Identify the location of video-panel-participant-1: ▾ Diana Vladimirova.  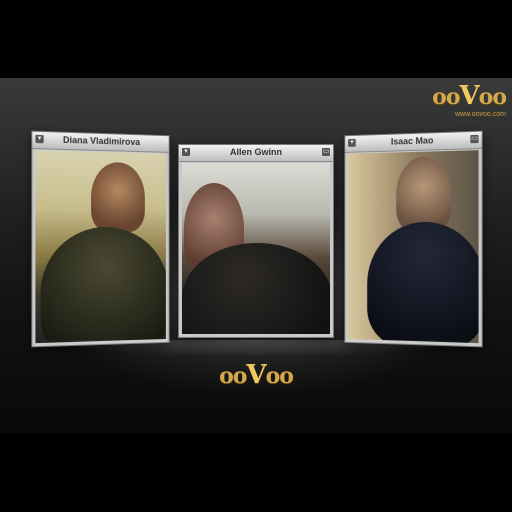
(100, 239).